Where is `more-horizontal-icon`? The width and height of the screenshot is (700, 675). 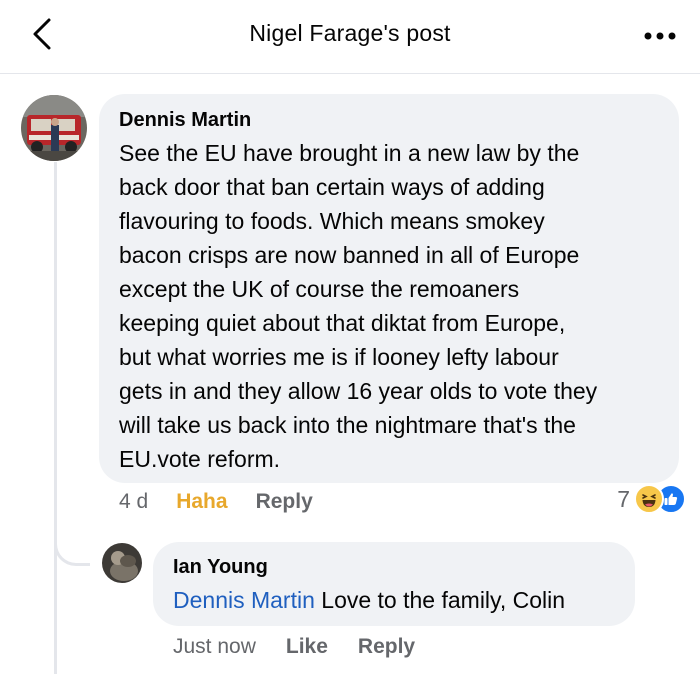
more-horizontal-icon is located at coordinates (660, 36).